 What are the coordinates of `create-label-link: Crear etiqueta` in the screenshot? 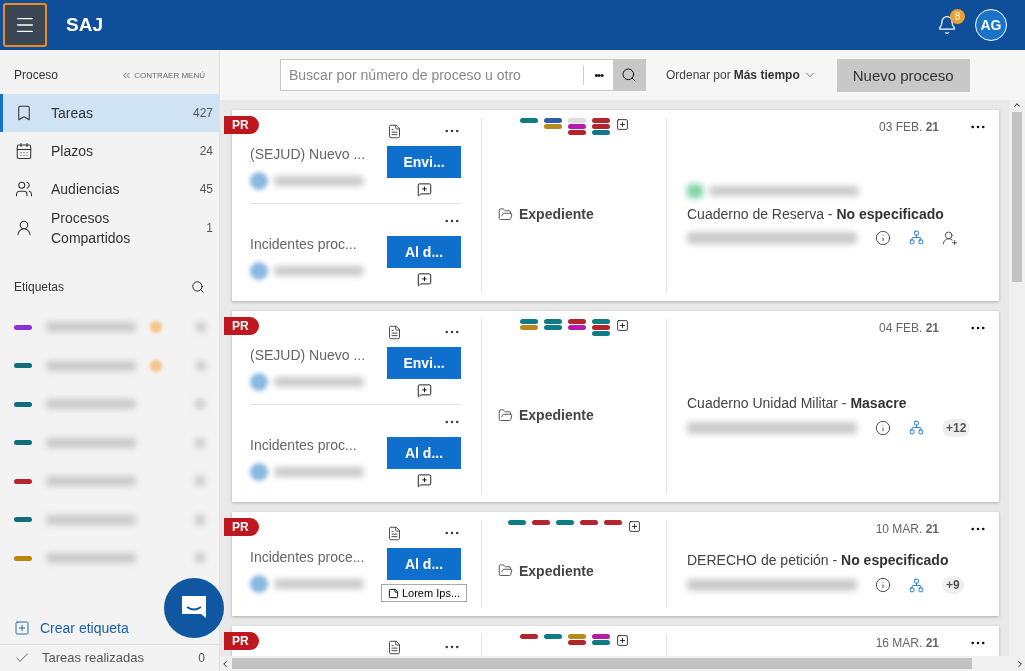 It's located at (71, 628).